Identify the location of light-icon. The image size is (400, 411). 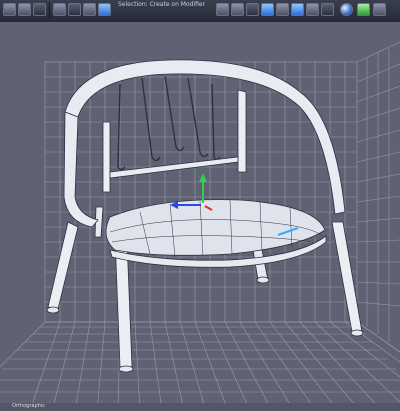
(252, 9).